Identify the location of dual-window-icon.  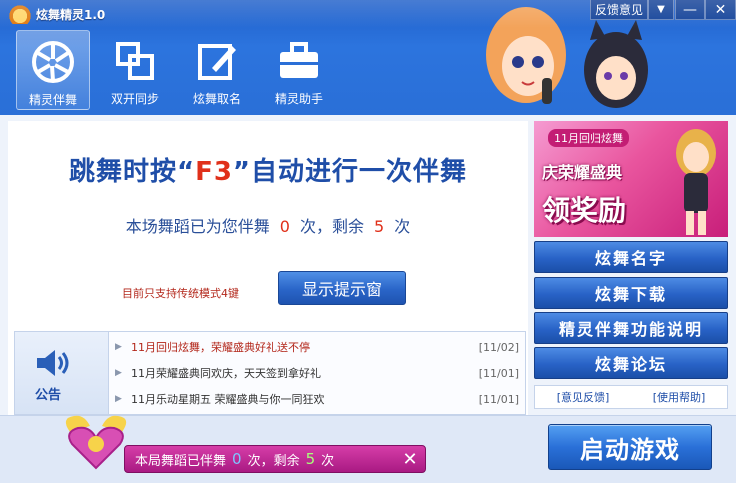
(135, 61).